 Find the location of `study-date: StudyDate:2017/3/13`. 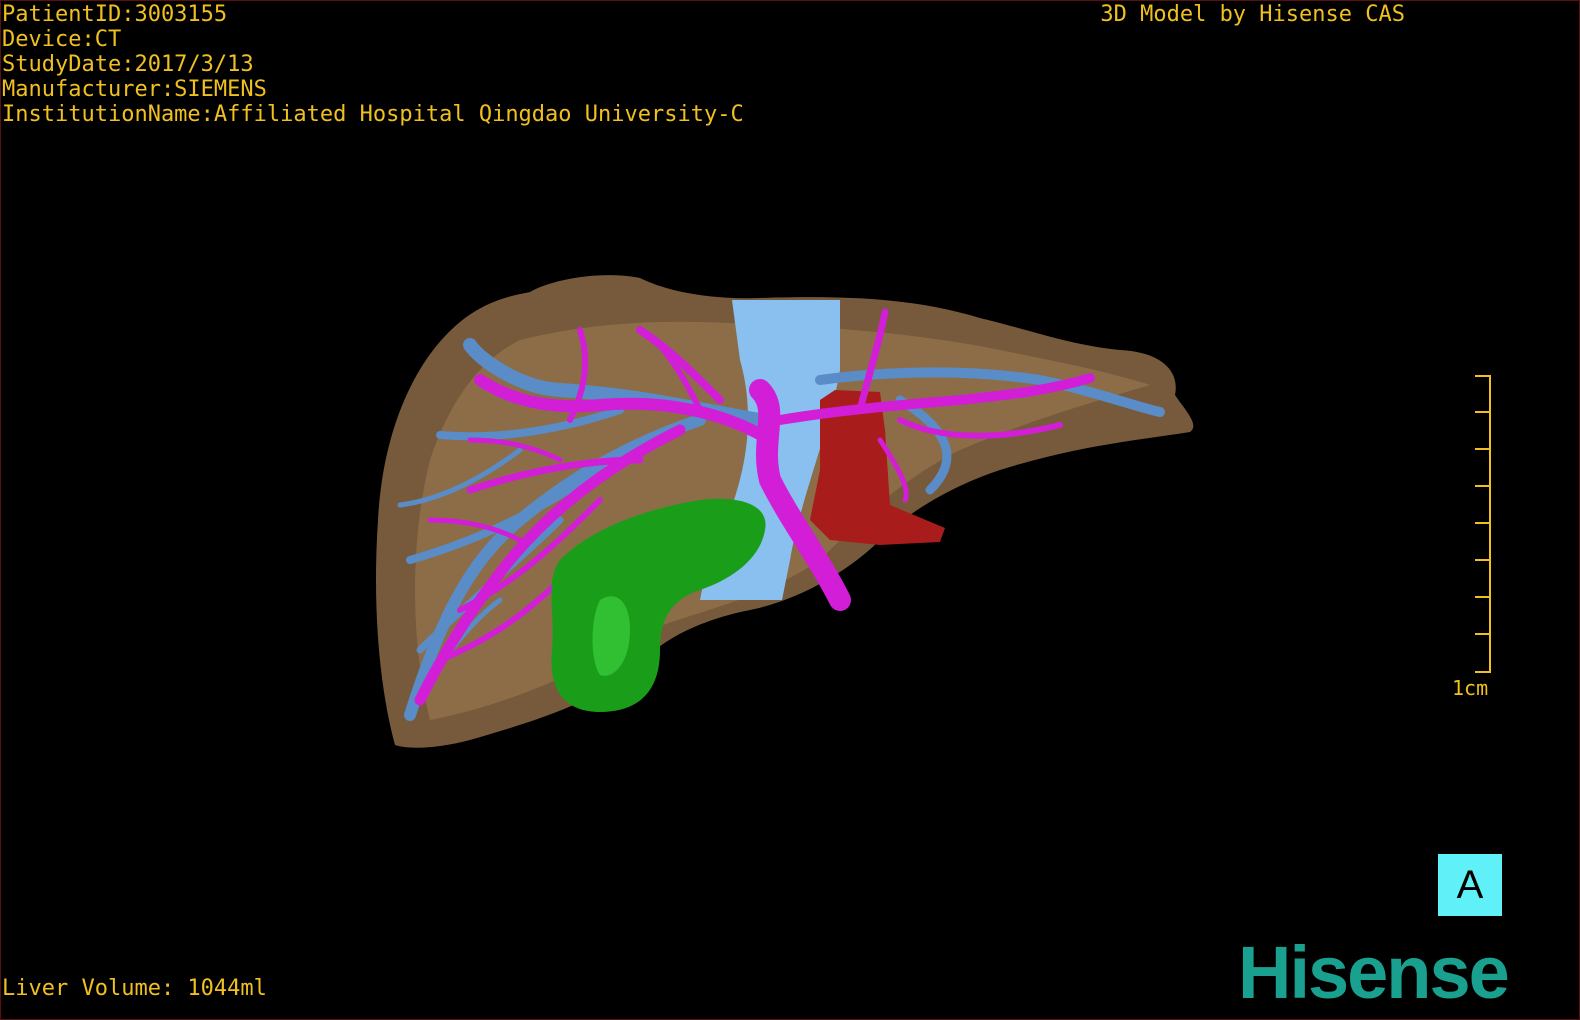

study-date: StudyDate:2017/3/13 is located at coordinates (128, 64).